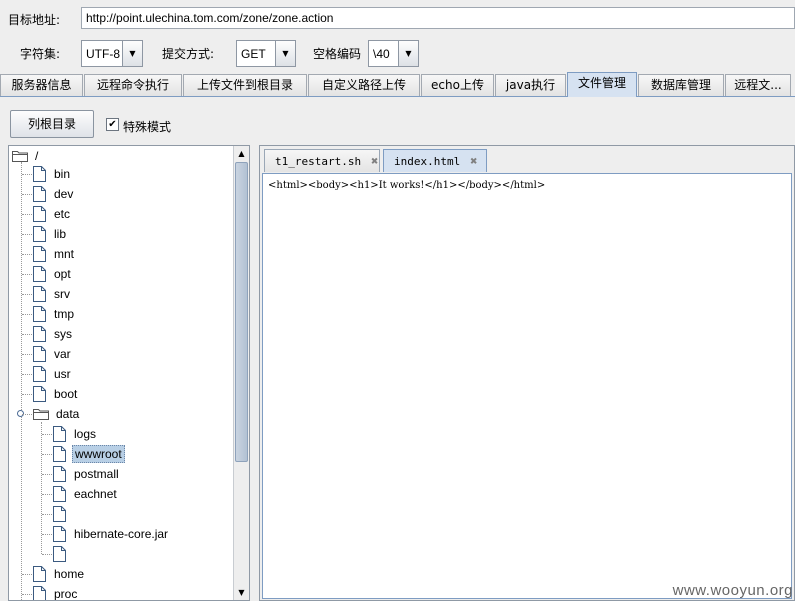  I want to click on space-encoding-select: \40 ▼, so click(393, 53).